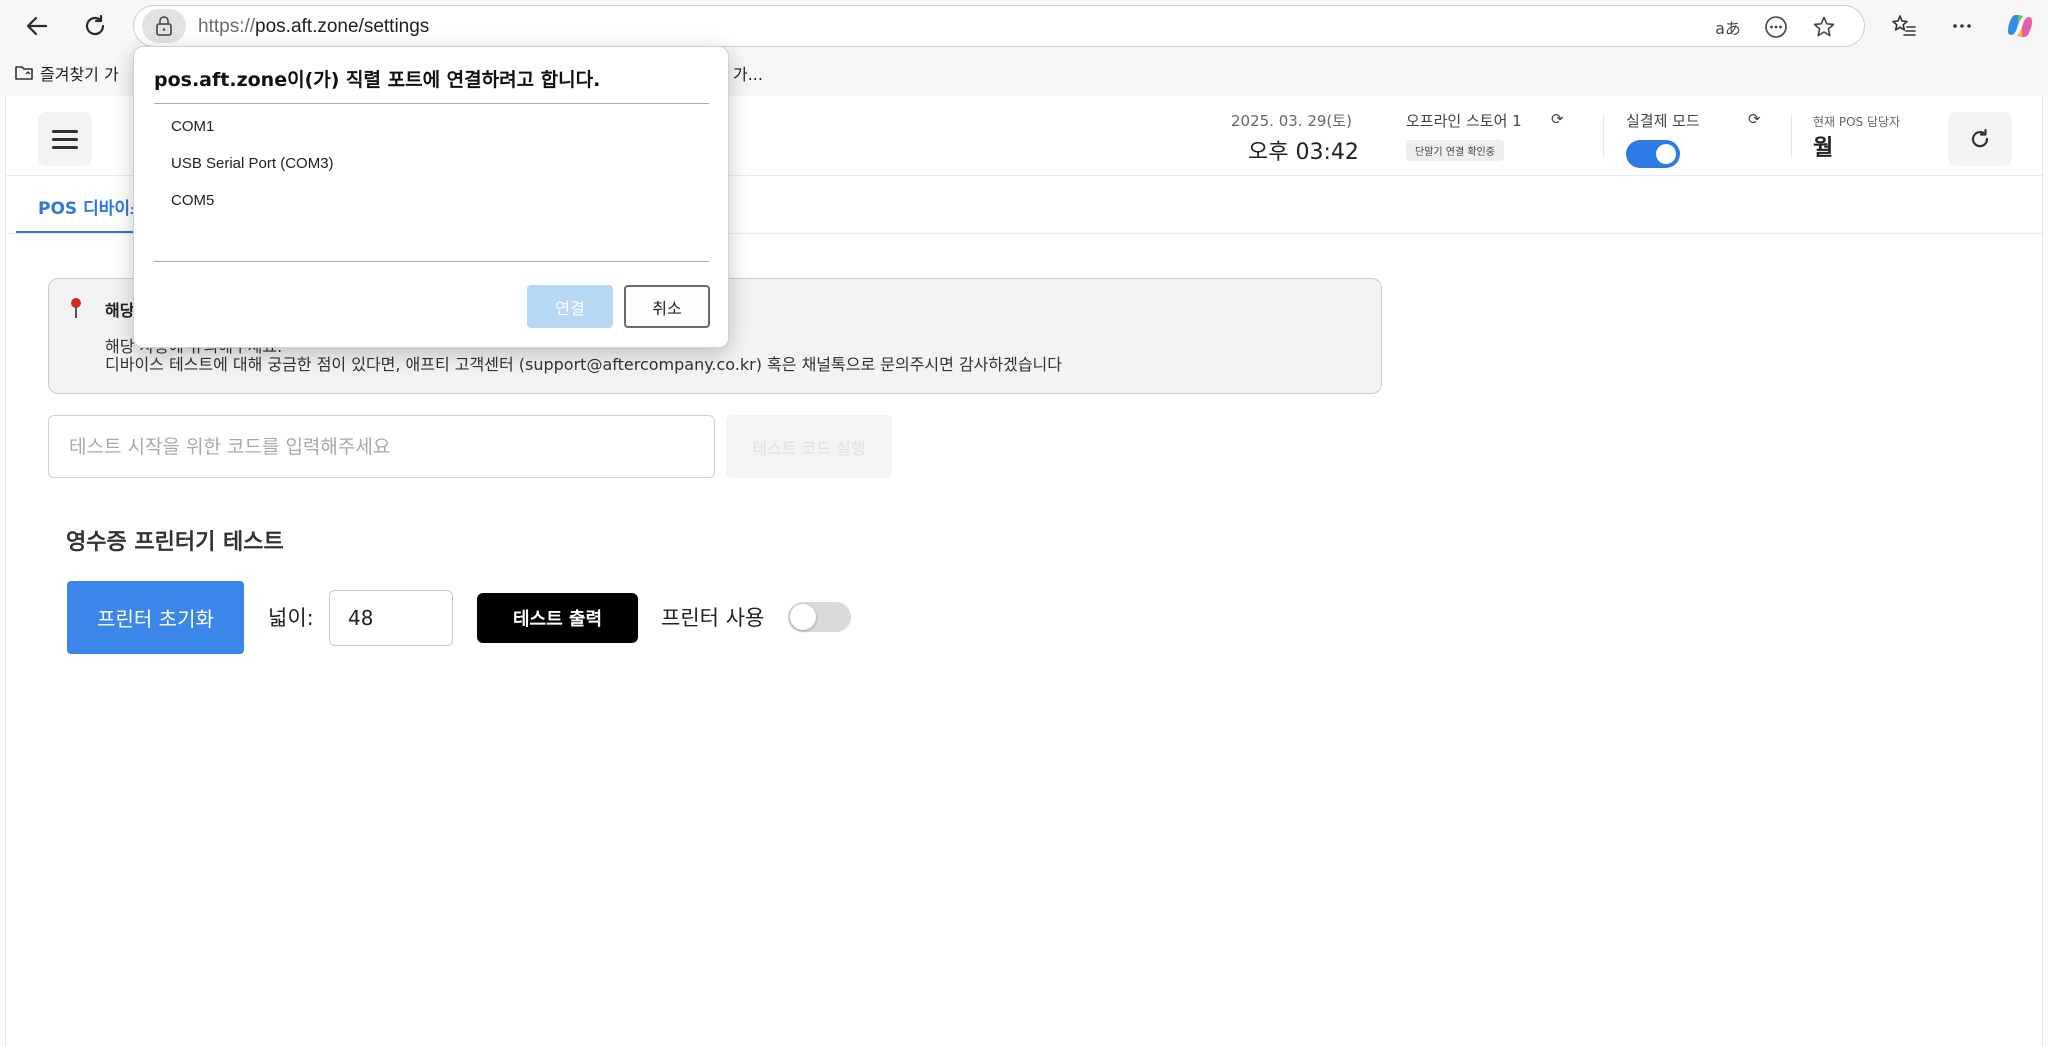 The width and height of the screenshot is (2048, 1047). Describe the element at coordinates (1980, 139) in the screenshot. I see `refresh-icon` at that location.